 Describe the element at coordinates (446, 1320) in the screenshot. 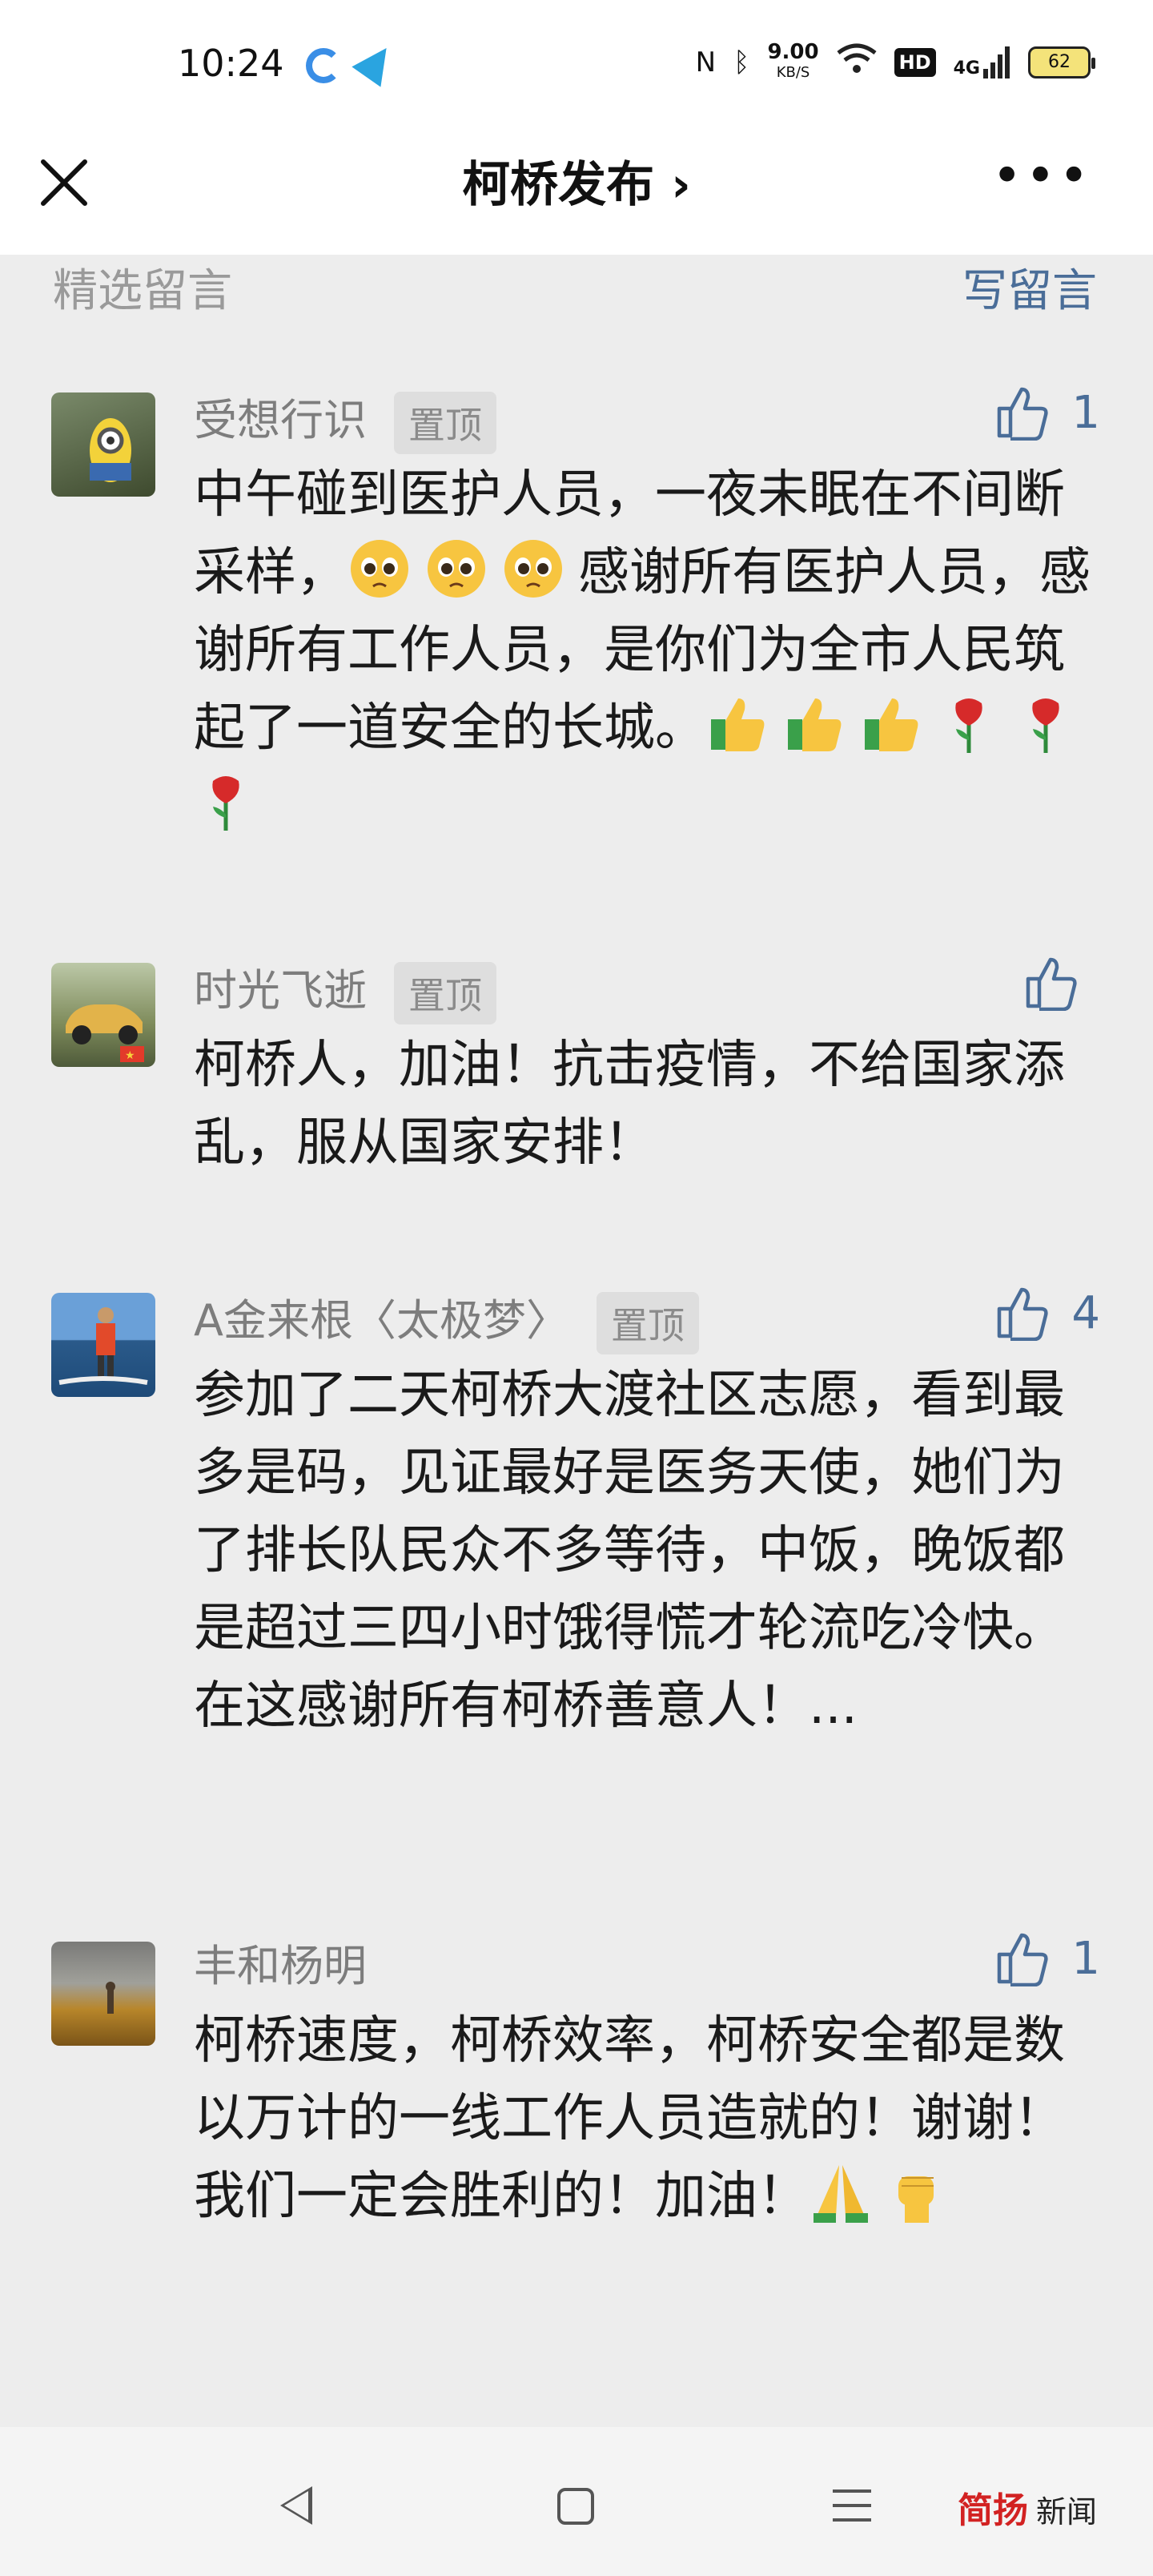

I see `comment-author: A金来根〈太极梦〉 置顶` at that location.